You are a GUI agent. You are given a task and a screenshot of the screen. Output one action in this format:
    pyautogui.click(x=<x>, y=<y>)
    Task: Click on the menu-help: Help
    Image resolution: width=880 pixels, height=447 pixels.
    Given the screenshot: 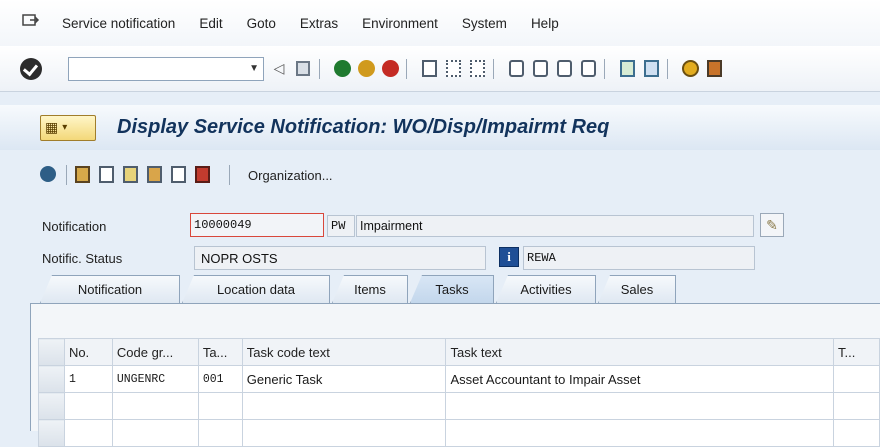 What is the action you would take?
    pyautogui.click(x=545, y=23)
    